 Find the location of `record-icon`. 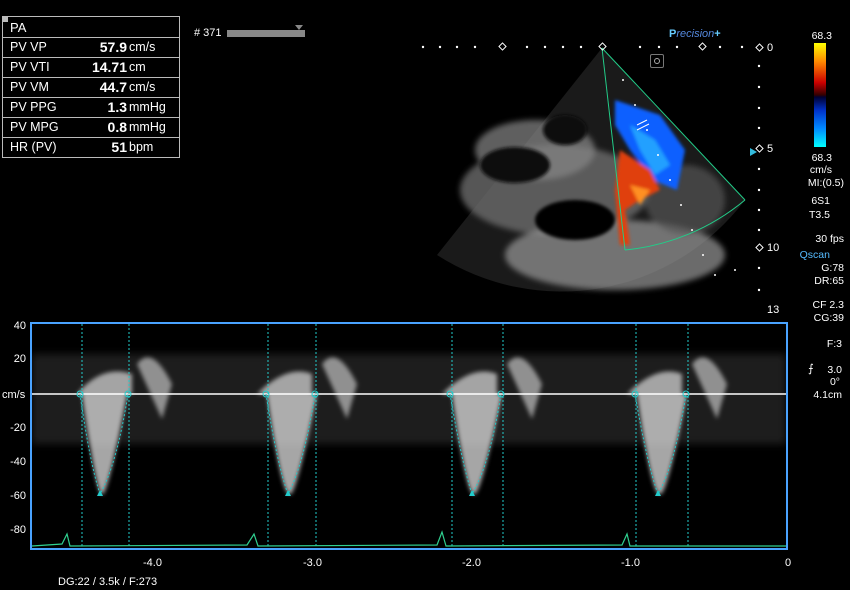

record-icon is located at coordinates (657, 61).